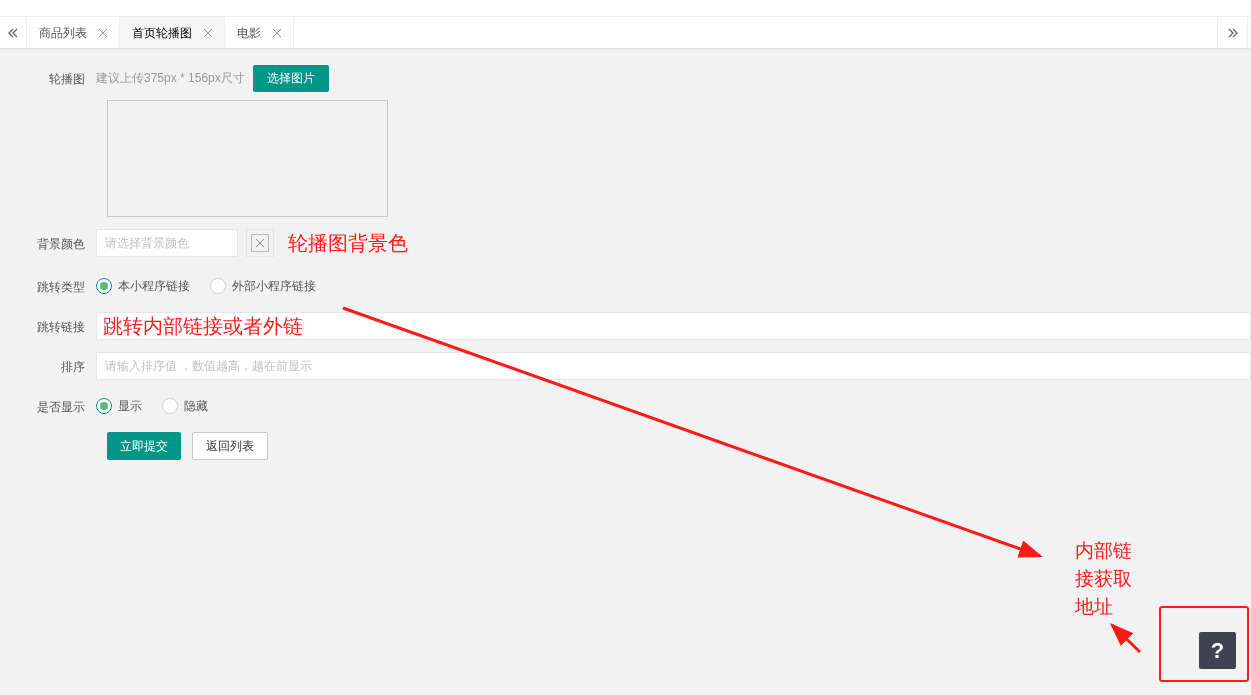  What do you see at coordinates (73, 32) in the screenshot?
I see `tab: 商品列表` at bounding box center [73, 32].